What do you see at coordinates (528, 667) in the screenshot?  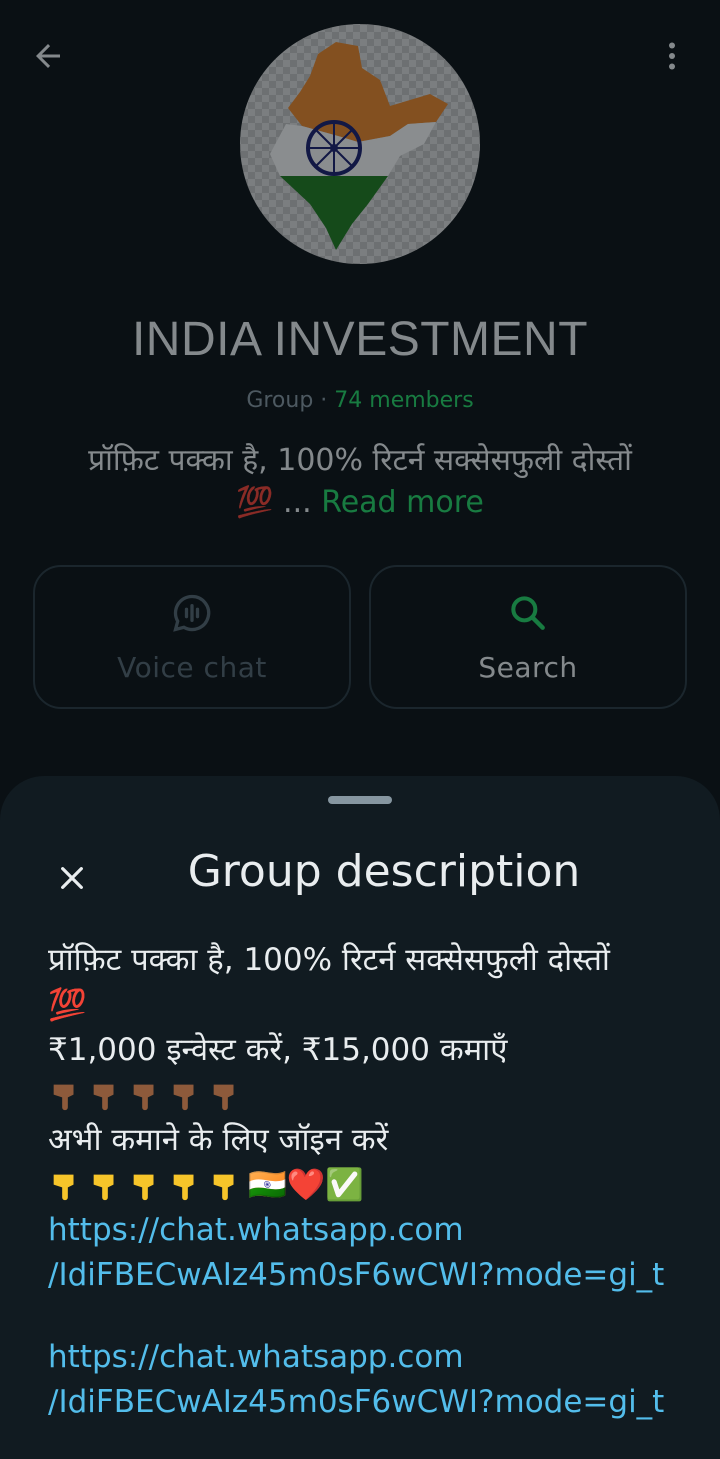 I see `search-label: Search` at bounding box center [528, 667].